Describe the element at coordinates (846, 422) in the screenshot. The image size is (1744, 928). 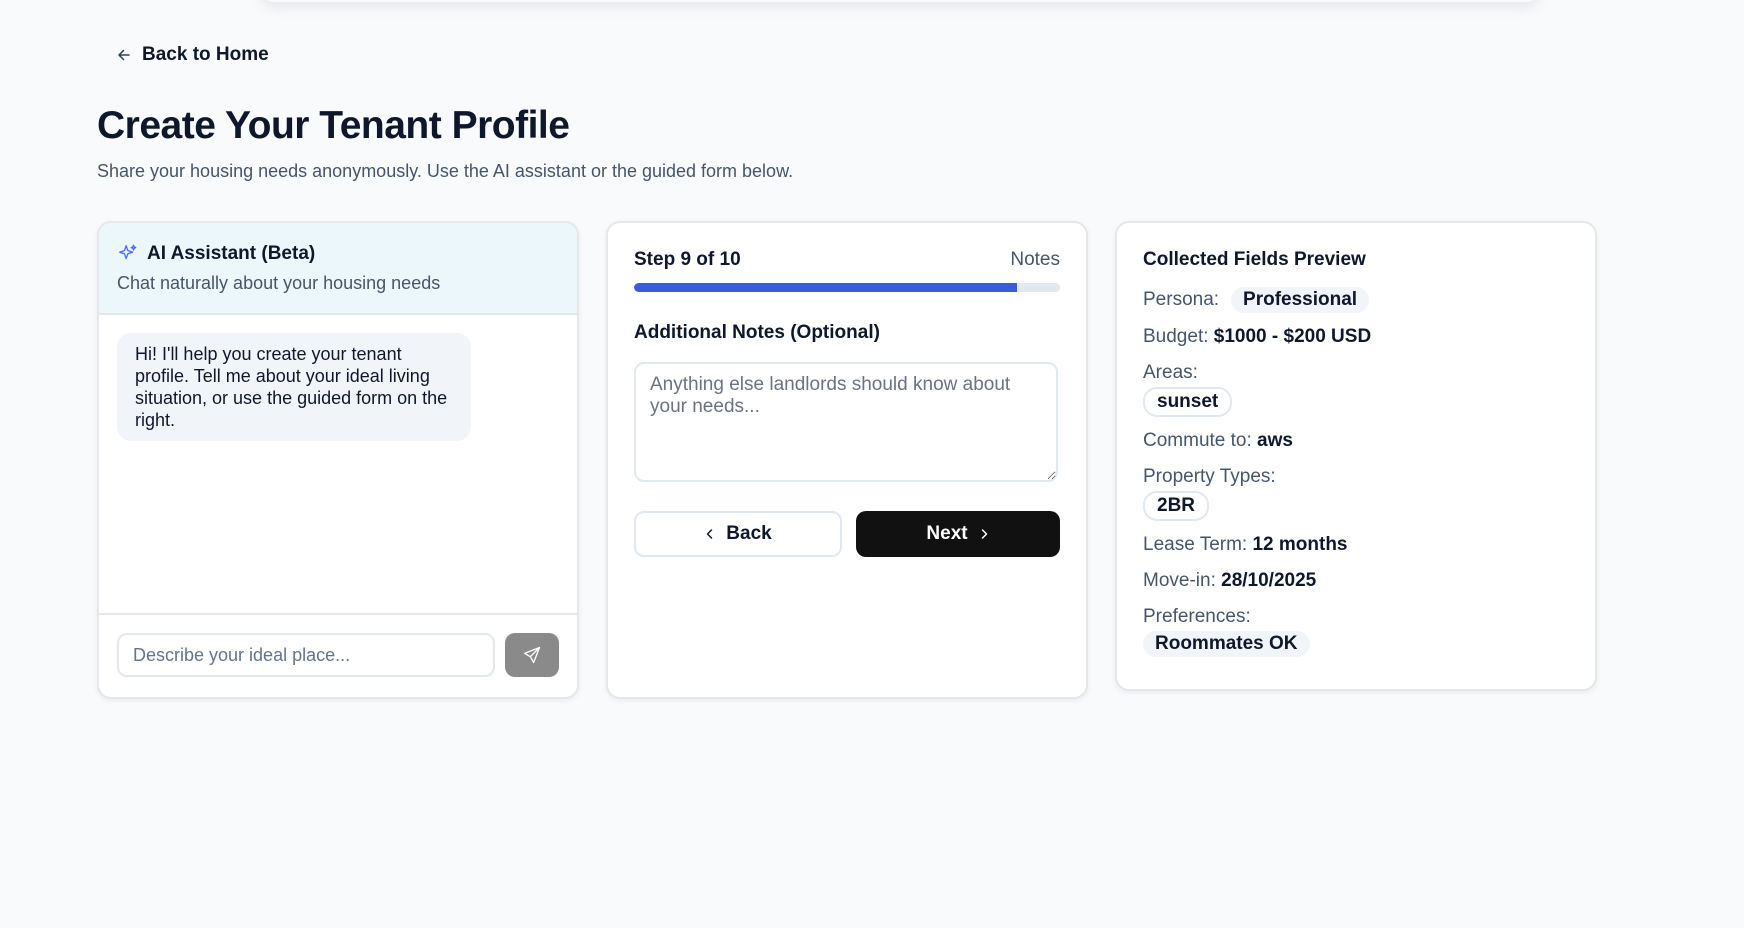
I see `notes-textarea` at that location.